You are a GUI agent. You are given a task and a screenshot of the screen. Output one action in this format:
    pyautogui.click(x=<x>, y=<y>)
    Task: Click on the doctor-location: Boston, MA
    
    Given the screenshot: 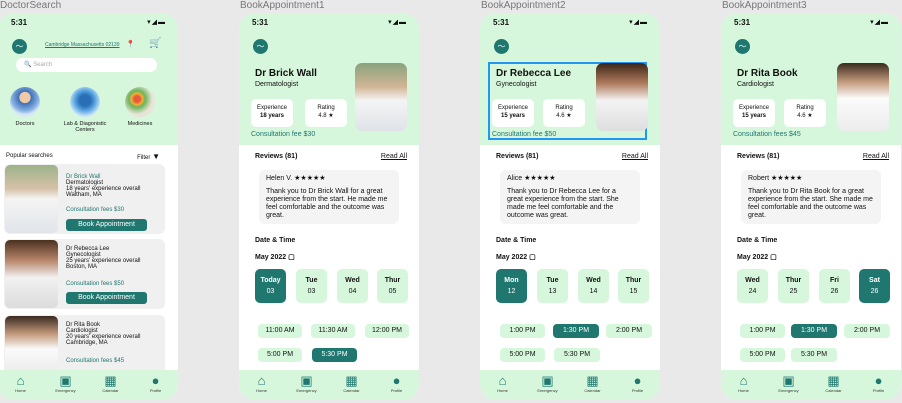 What is the action you would take?
    pyautogui.click(x=82, y=267)
    